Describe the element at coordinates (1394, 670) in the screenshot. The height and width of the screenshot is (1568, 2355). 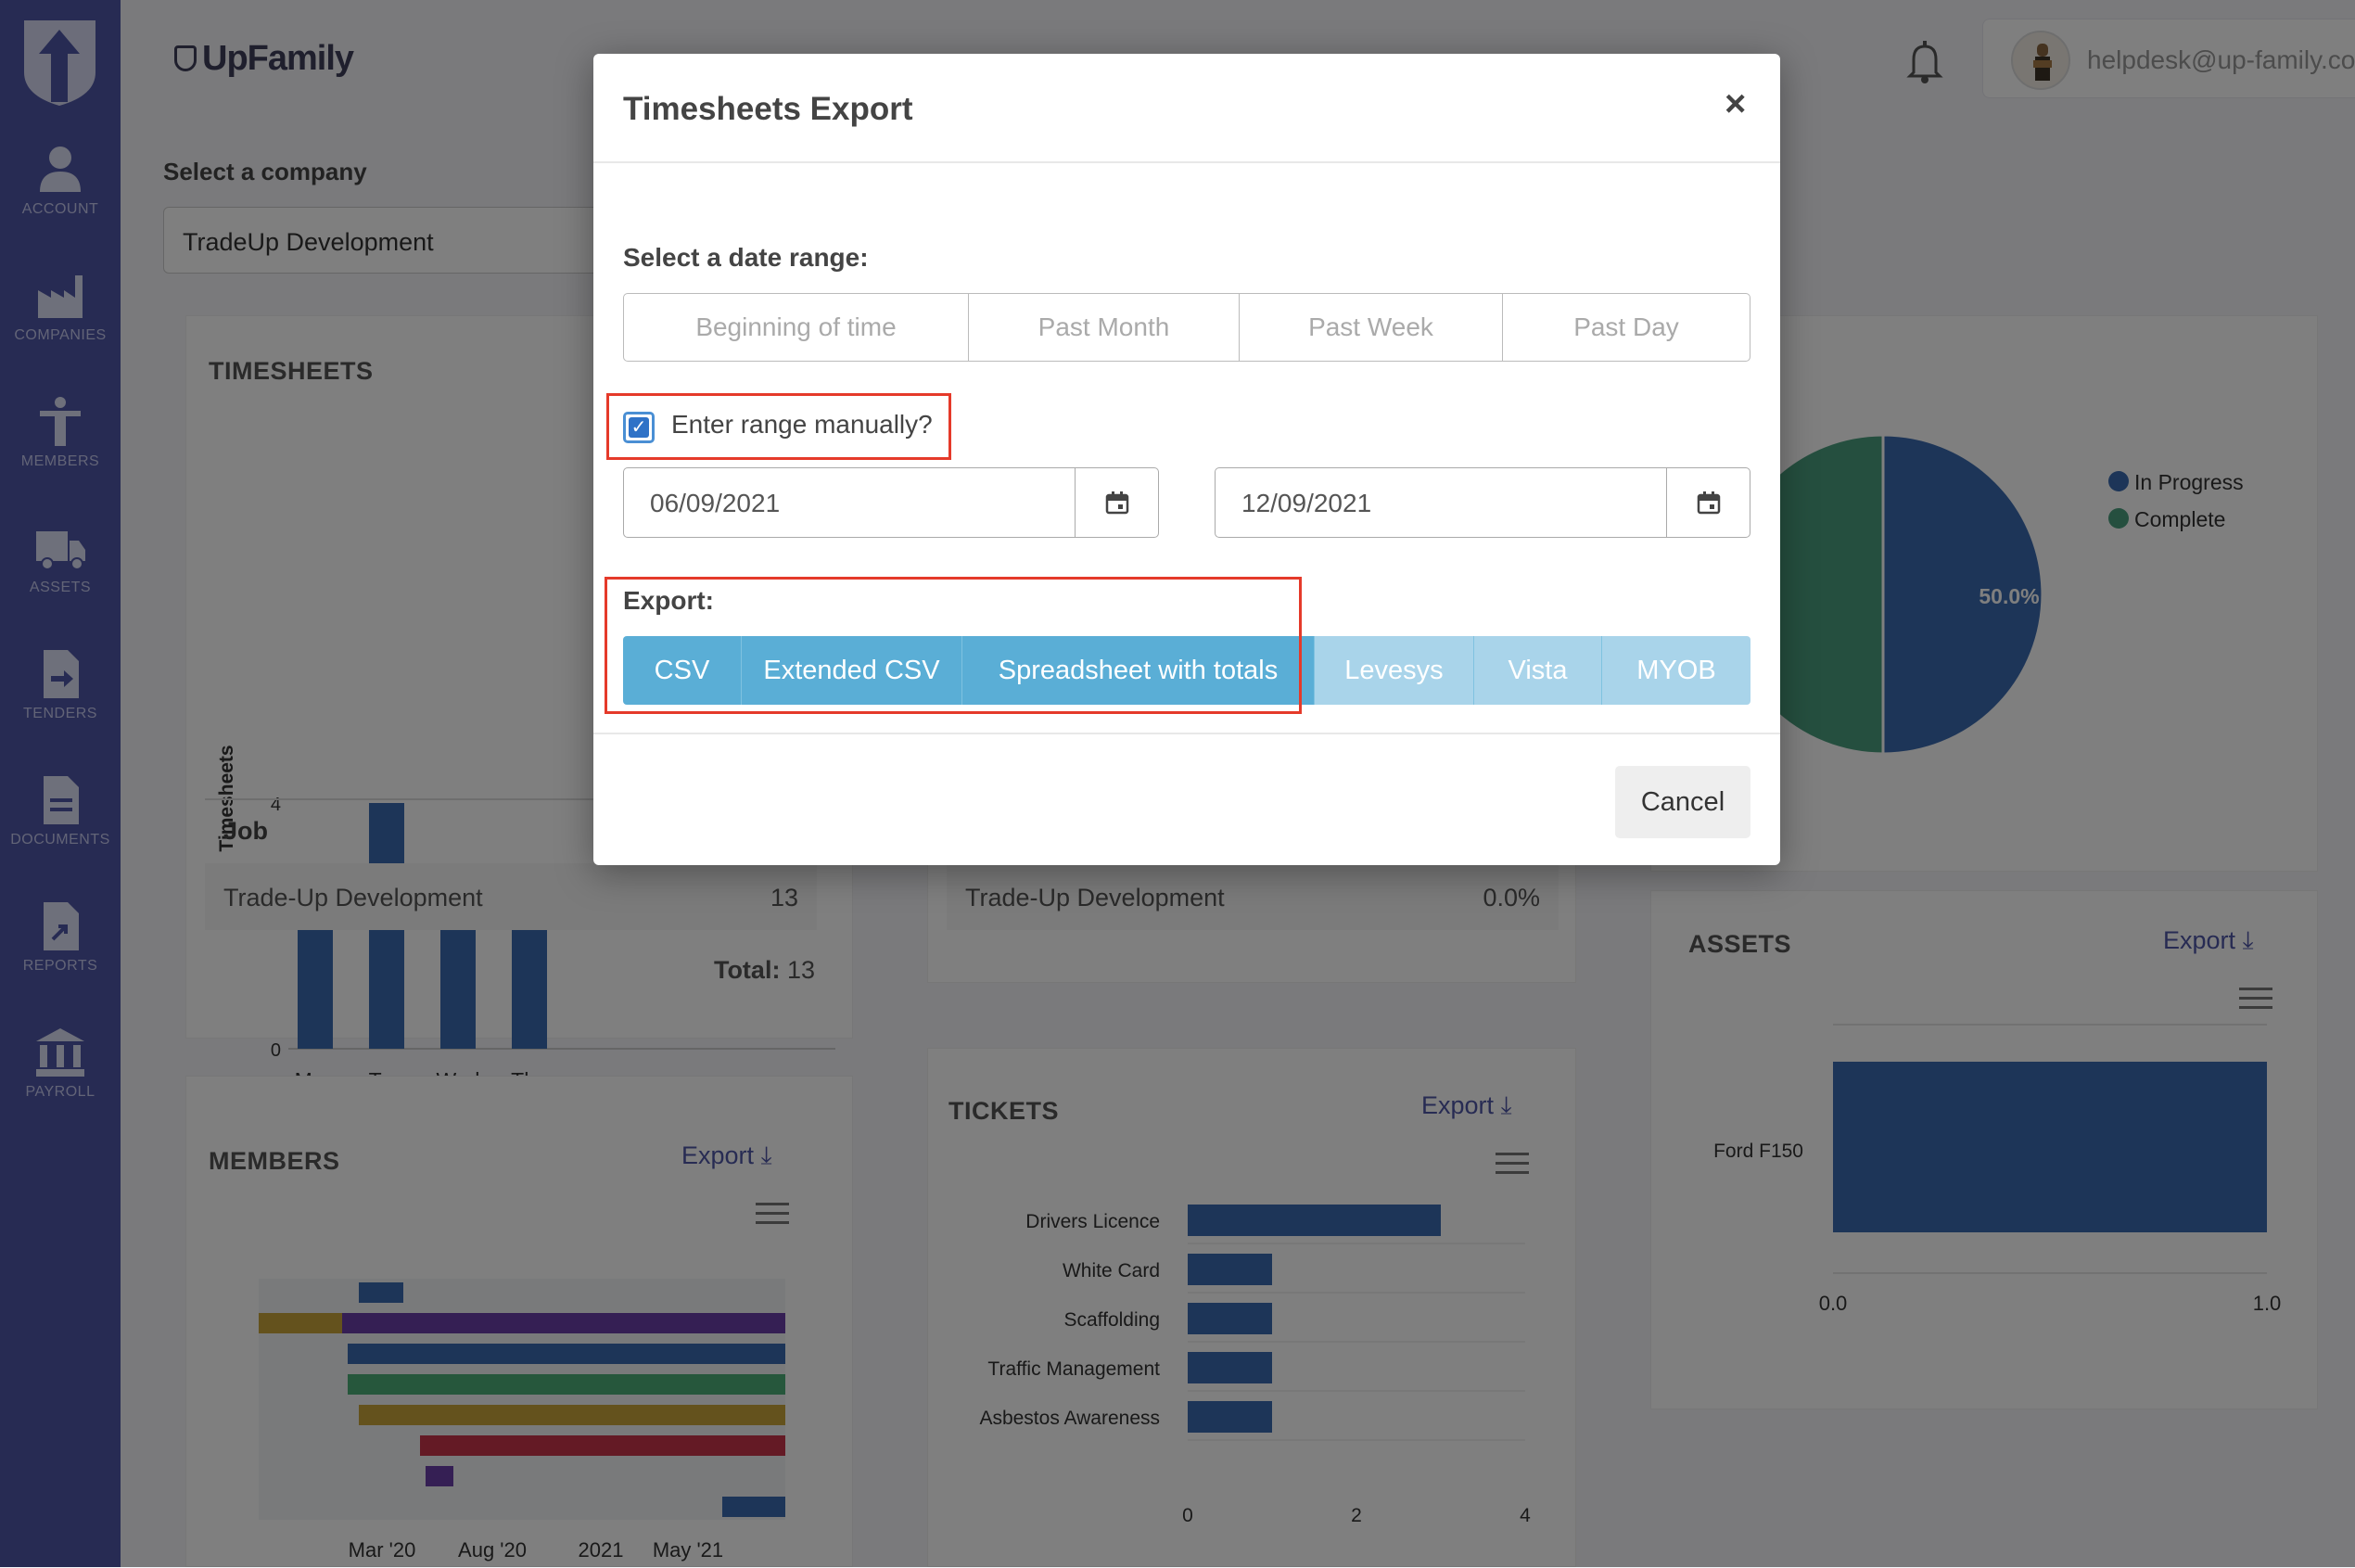
I see `export-levesys-button: Levesys` at that location.